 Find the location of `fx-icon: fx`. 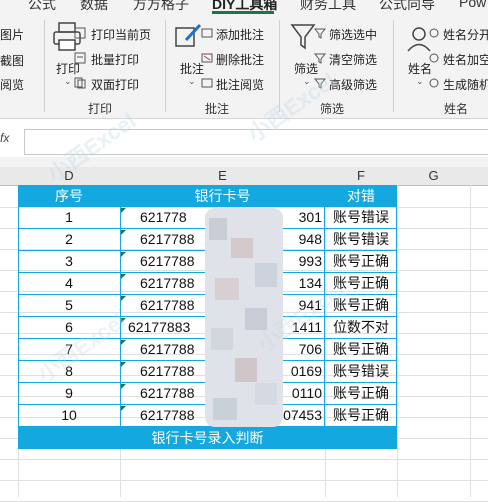

fx-icon: fx is located at coordinates (4, 138).